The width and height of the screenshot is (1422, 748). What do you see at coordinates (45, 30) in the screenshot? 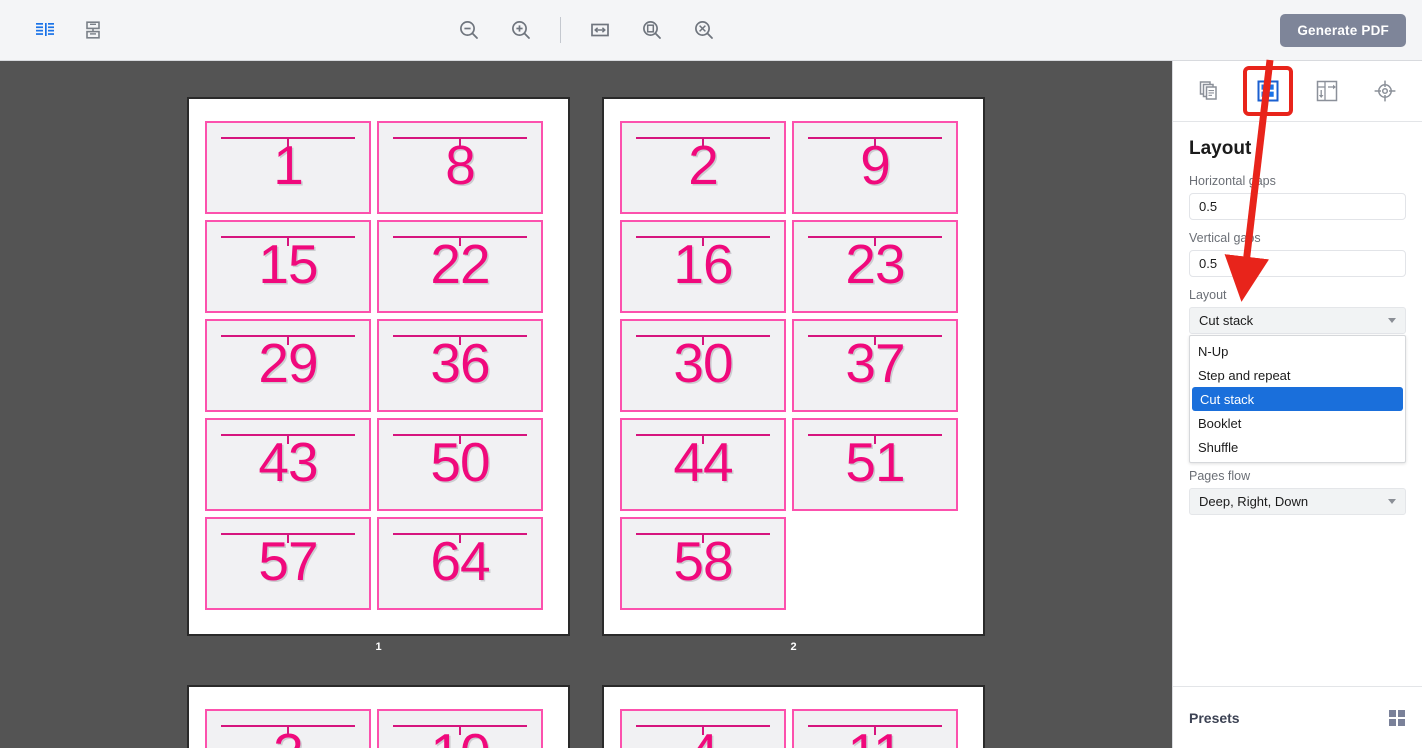
I see `split-view-icon` at bounding box center [45, 30].